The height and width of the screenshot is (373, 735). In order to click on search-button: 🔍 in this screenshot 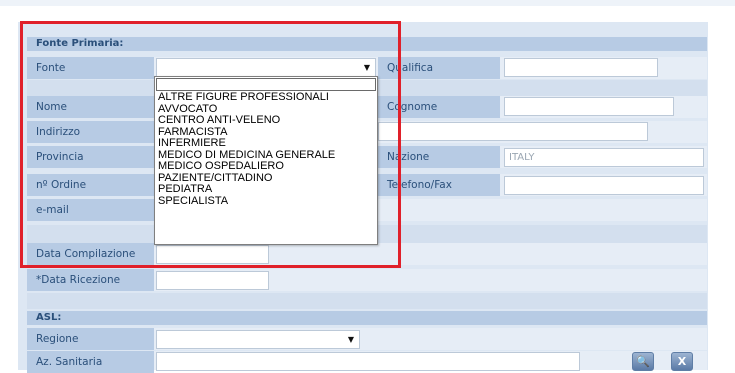, I will do `click(643, 361)`.